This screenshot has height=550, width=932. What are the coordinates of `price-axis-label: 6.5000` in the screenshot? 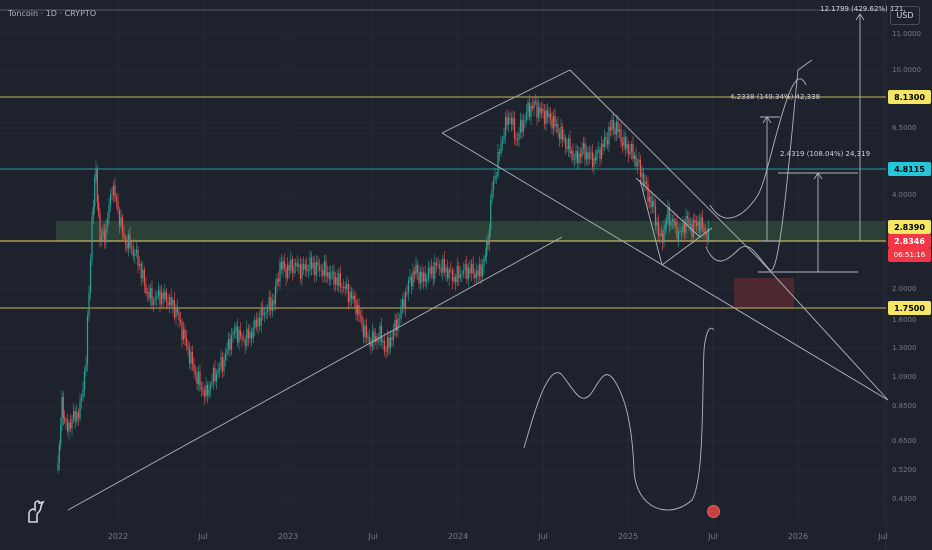 It's located at (904, 128).